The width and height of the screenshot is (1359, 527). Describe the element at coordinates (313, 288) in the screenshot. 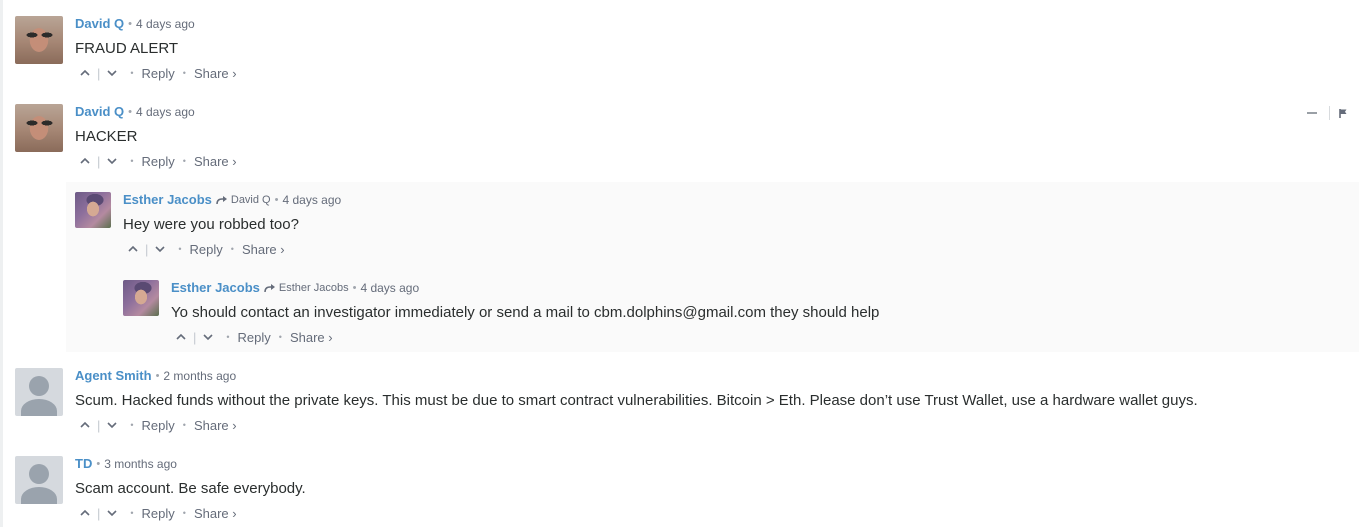

I see `in-reply-to-name: Esther Jacobs` at that location.